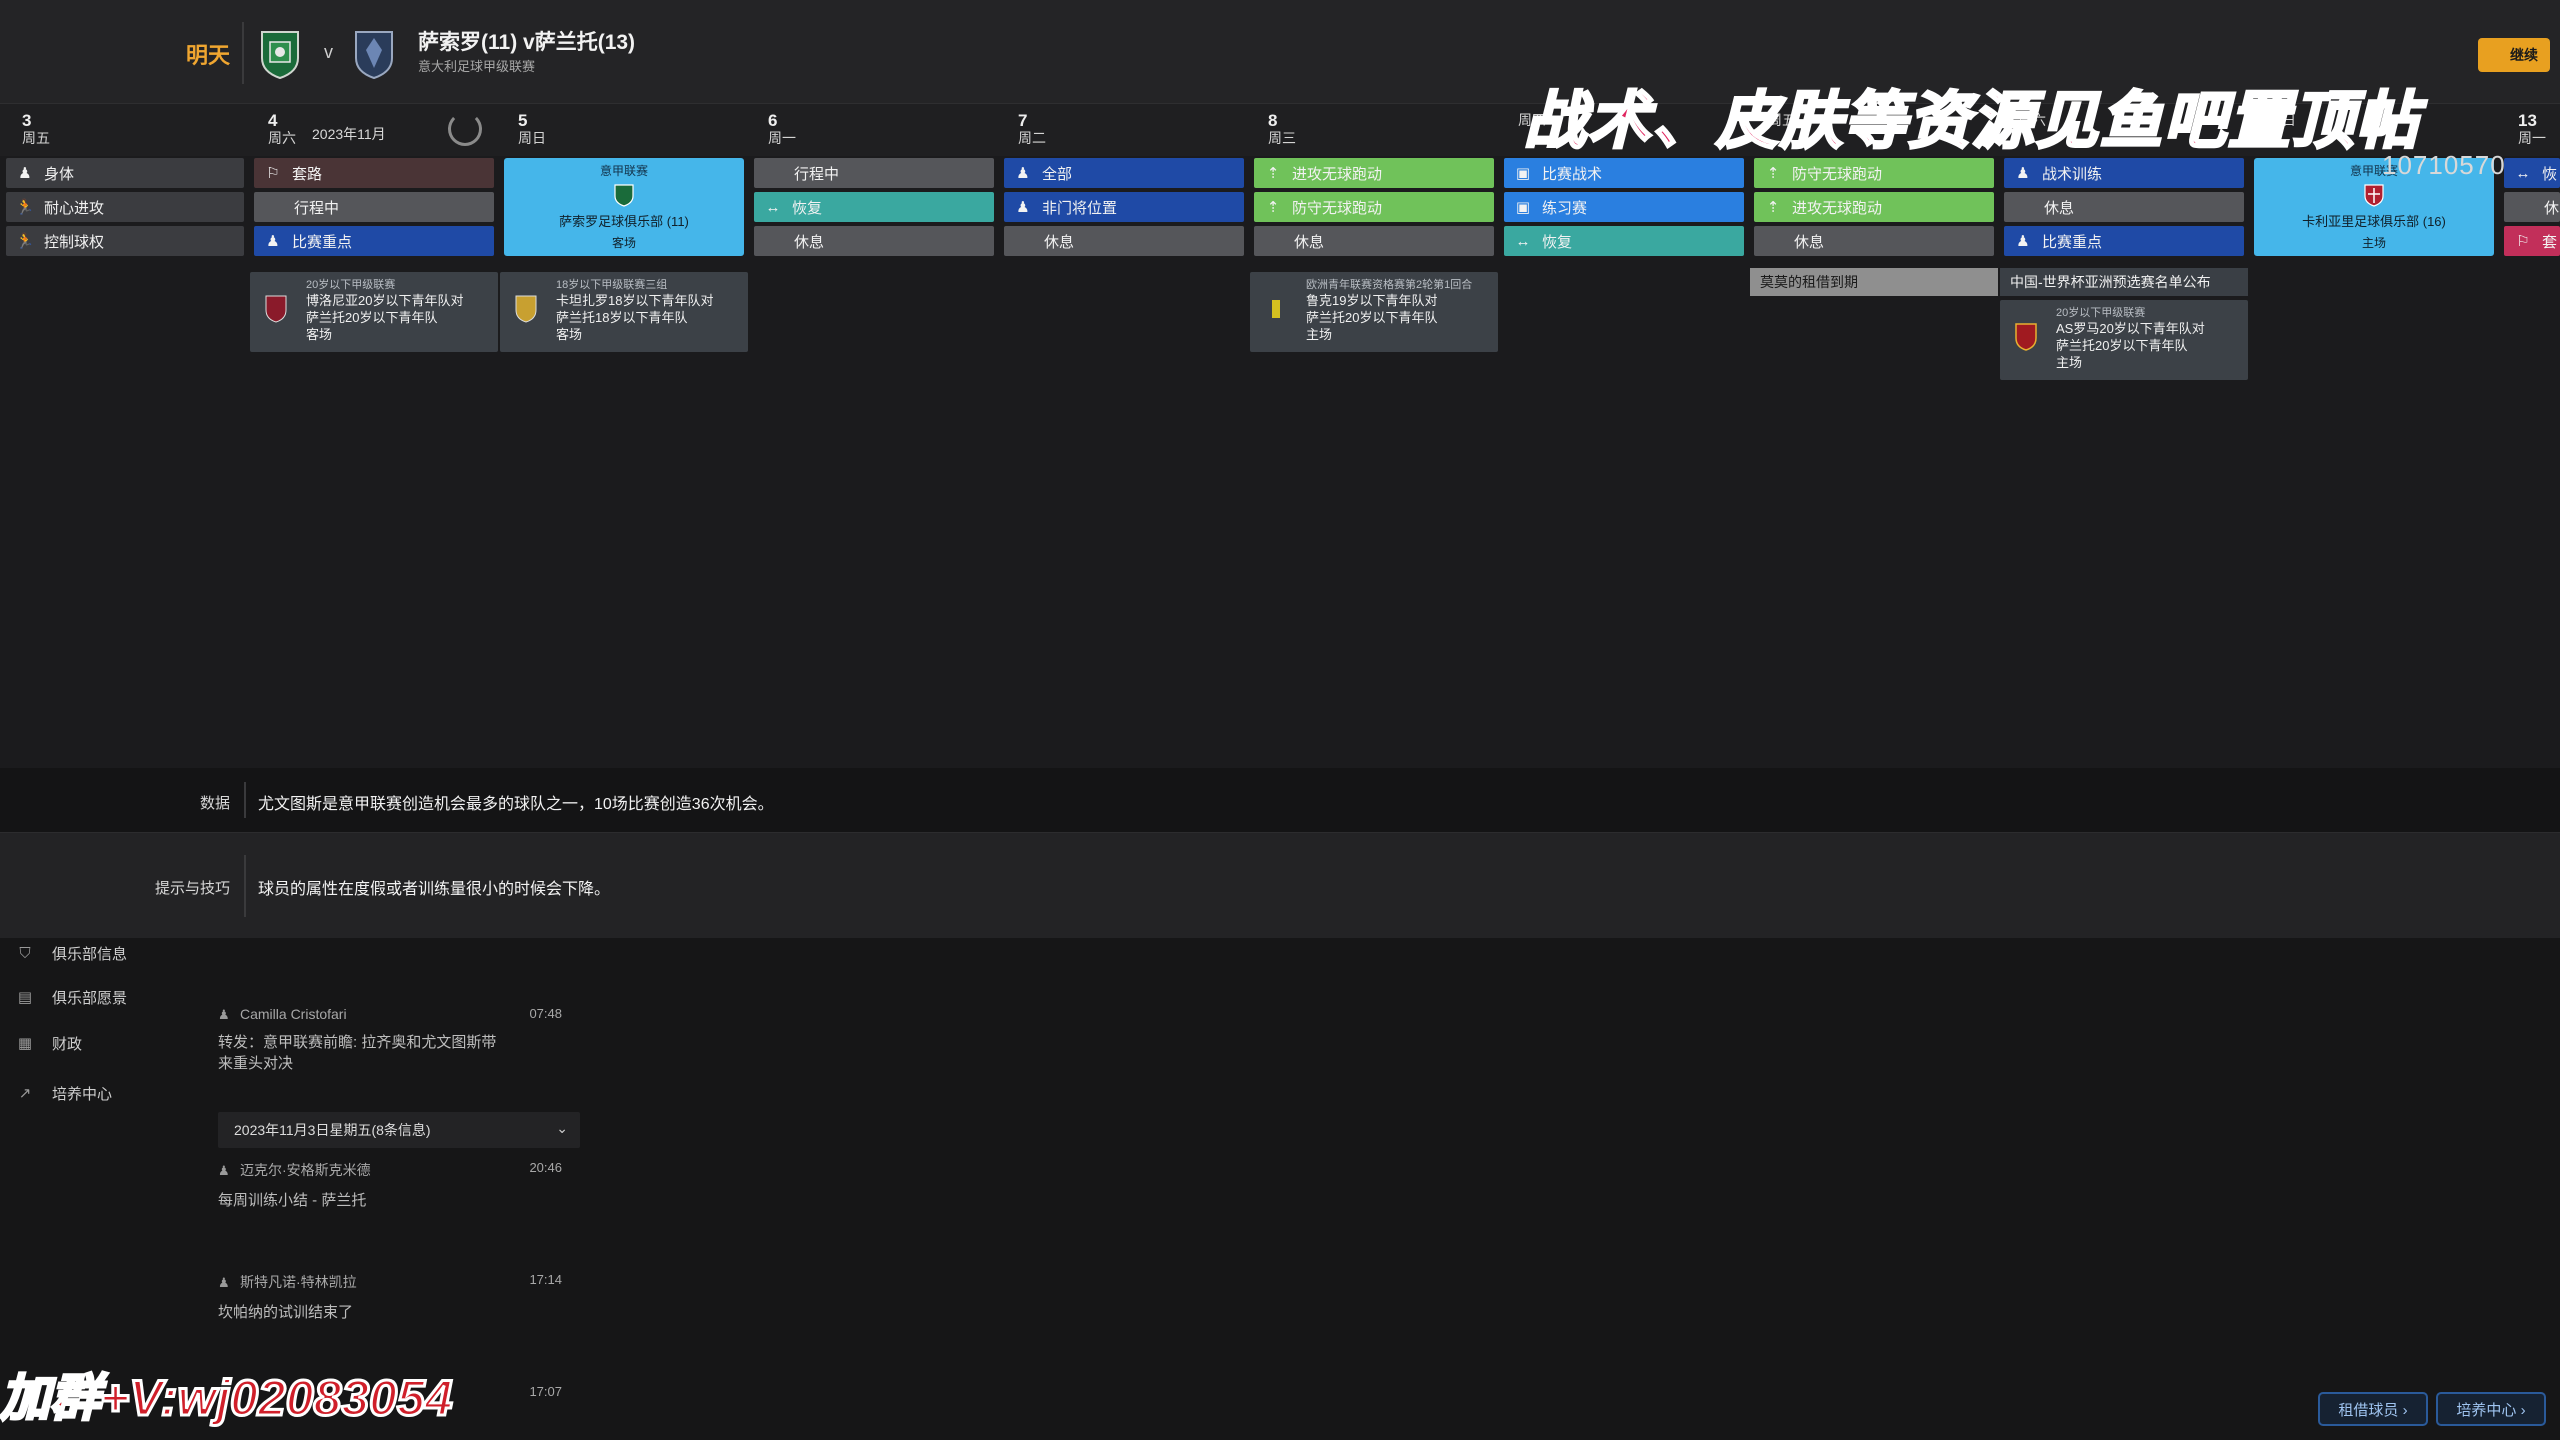  Describe the element at coordinates (2532, 129) in the screenshot. I see `day-header: 13 周一` at that location.